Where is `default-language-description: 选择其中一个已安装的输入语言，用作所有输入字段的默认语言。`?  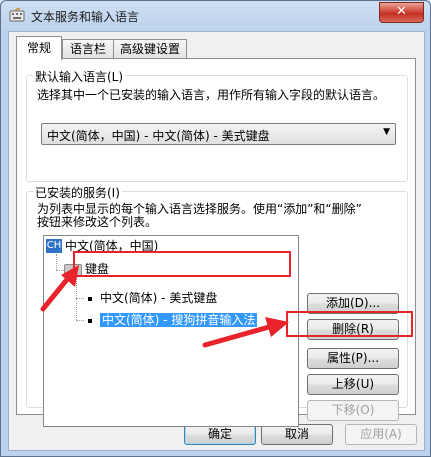
default-language-description: 选择其中一个已安装的输入语言，用作所有输入字段的默认语言。 is located at coordinates (211, 95).